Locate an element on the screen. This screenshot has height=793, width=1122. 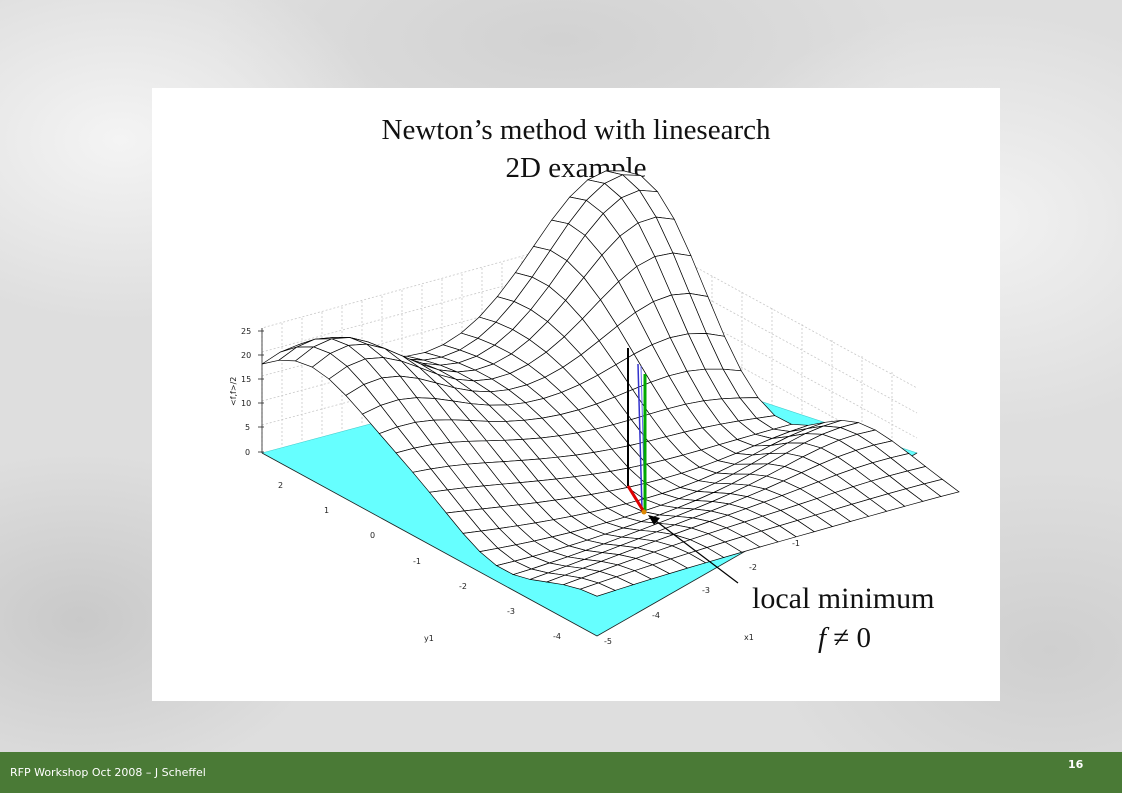
z-tick: 20 is located at coordinates (246, 355).